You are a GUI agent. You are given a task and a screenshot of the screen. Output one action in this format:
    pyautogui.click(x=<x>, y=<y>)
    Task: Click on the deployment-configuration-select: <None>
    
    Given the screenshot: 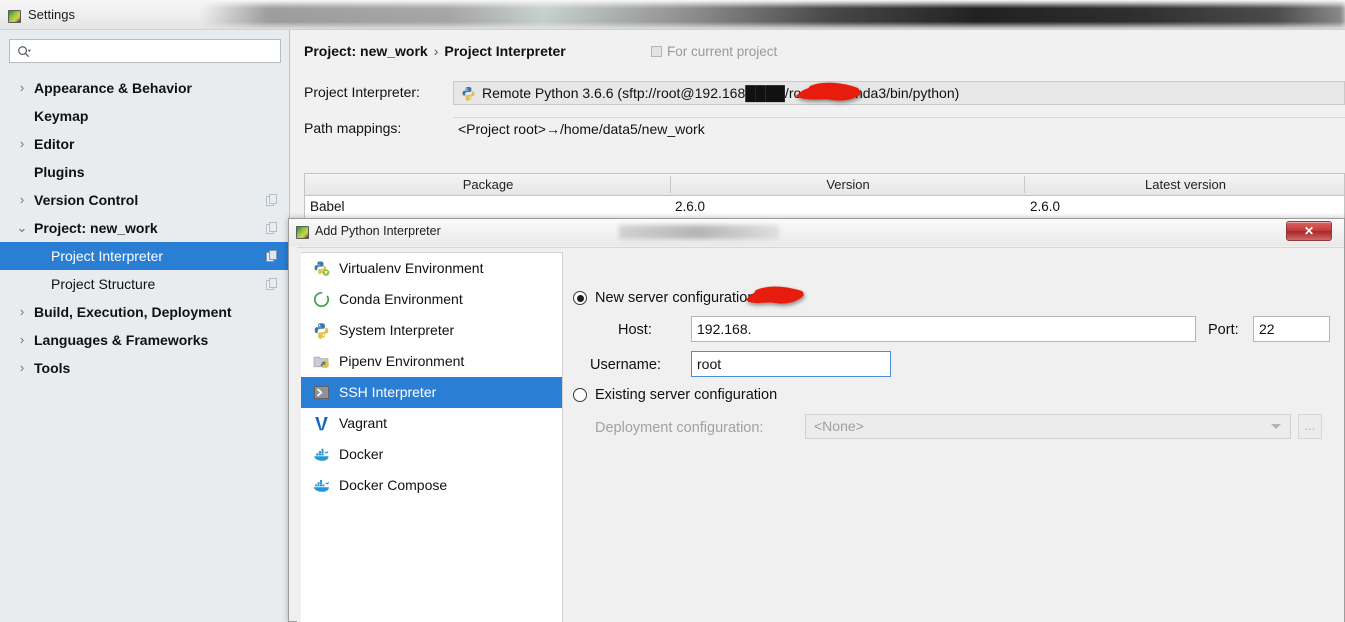 What is the action you would take?
    pyautogui.click(x=1048, y=426)
    